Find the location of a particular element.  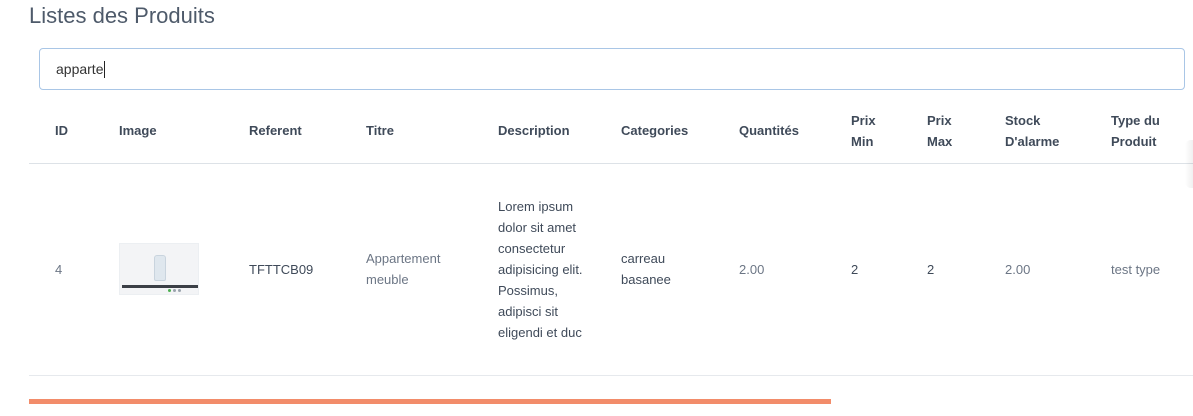

search-input is located at coordinates (612, 69).